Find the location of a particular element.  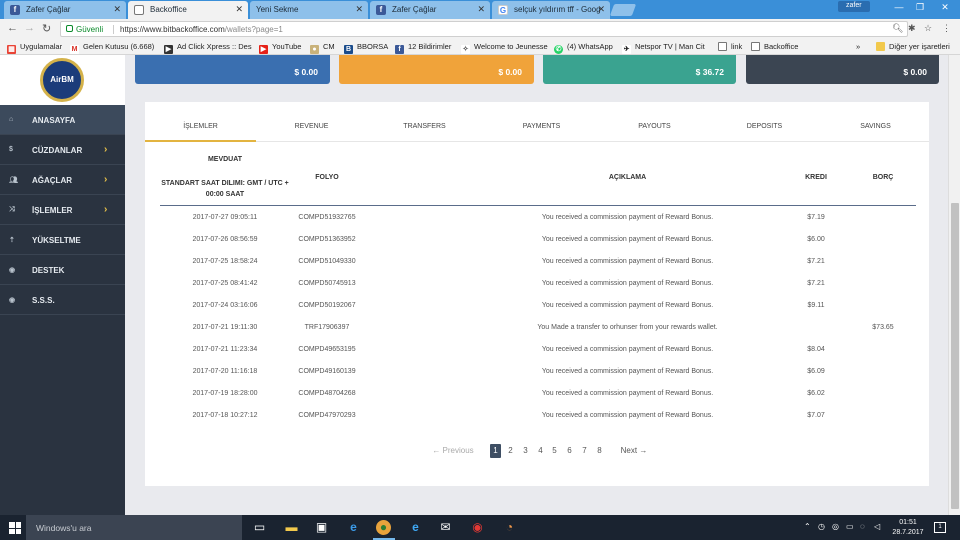

sidebar-item-label: CÜZDANLAR is located at coordinates (57, 150).